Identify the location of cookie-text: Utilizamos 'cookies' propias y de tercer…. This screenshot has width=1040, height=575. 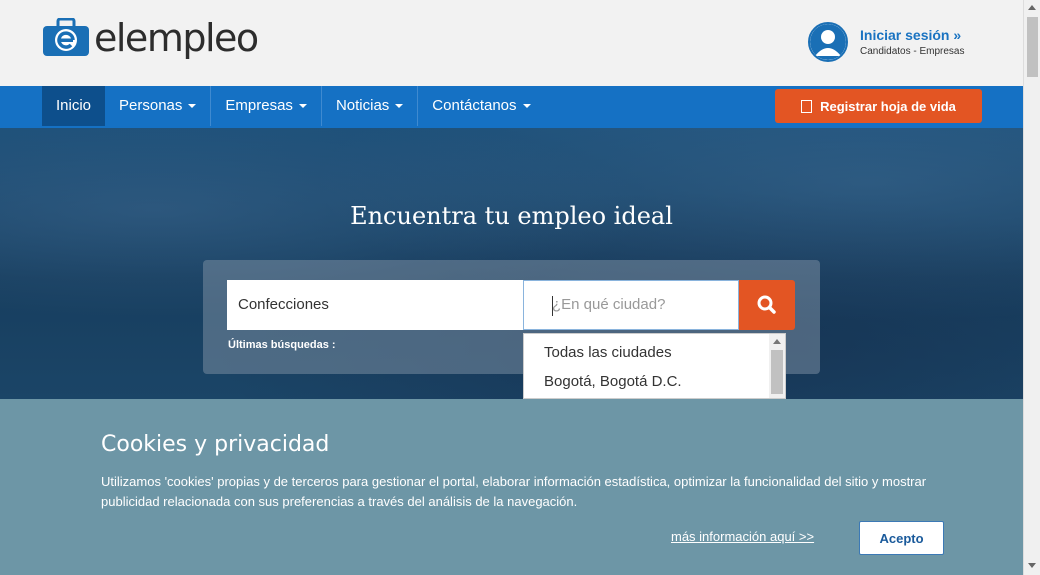
(514, 491).